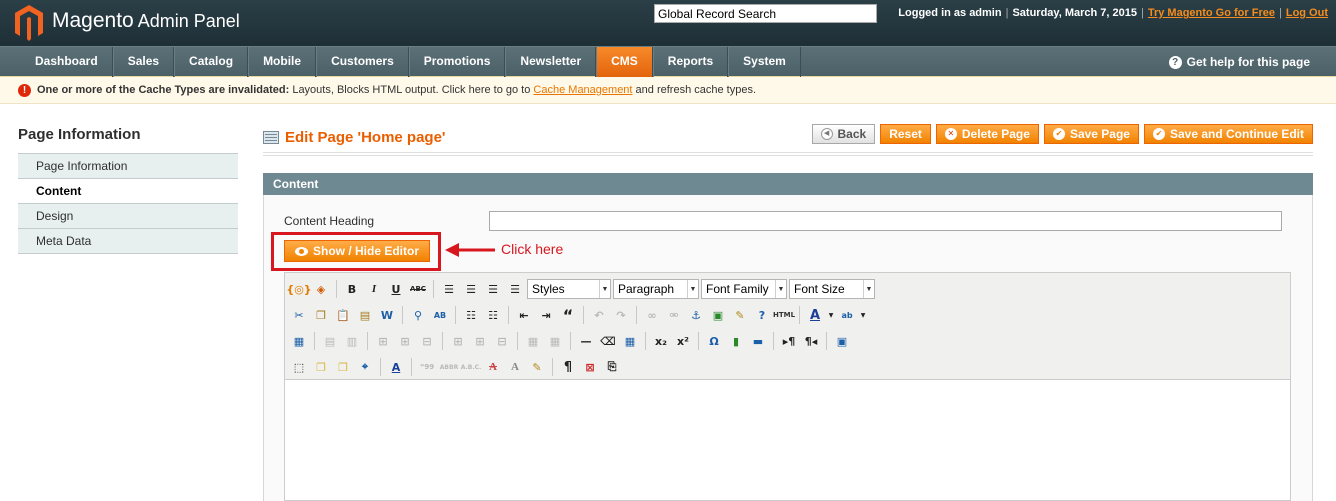  Describe the element at coordinates (758, 341) in the screenshot. I see `layer-icon: ▬` at that location.